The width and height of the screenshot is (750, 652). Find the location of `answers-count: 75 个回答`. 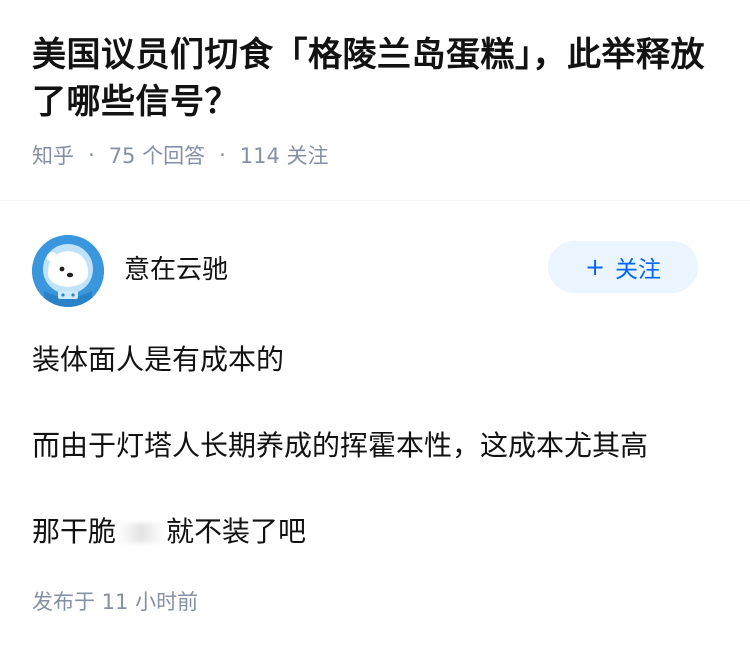

answers-count: 75 个回答 is located at coordinates (157, 155).